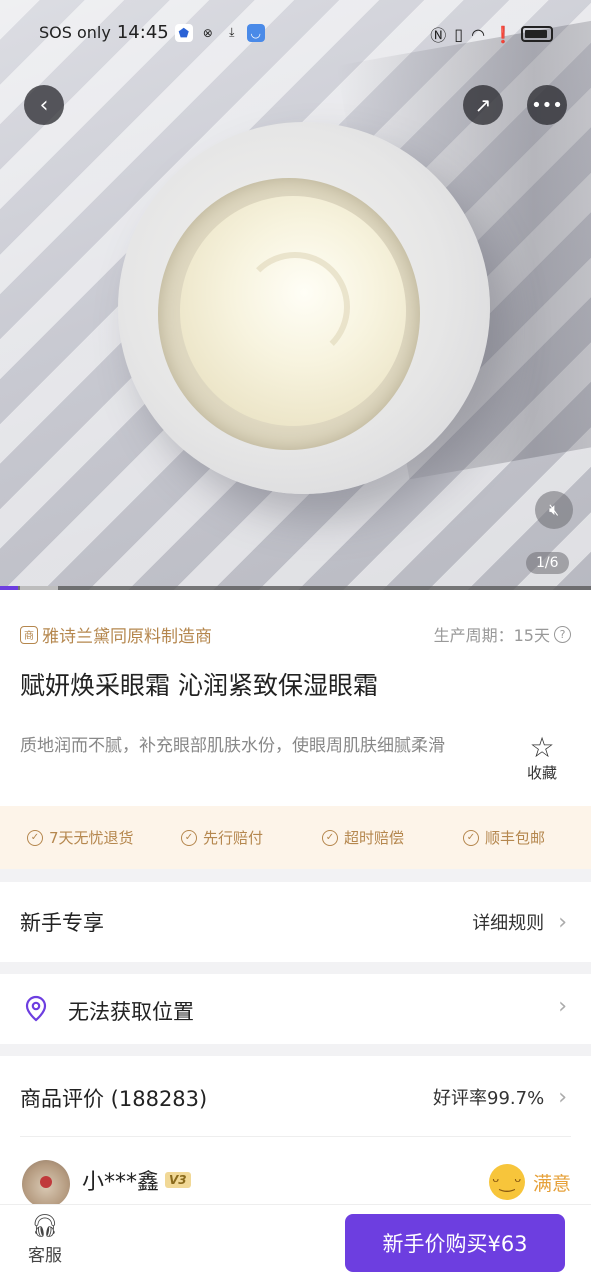 This screenshot has width=591, height=1280. I want to click on rule-link: 详细规则, so click(508, 922).